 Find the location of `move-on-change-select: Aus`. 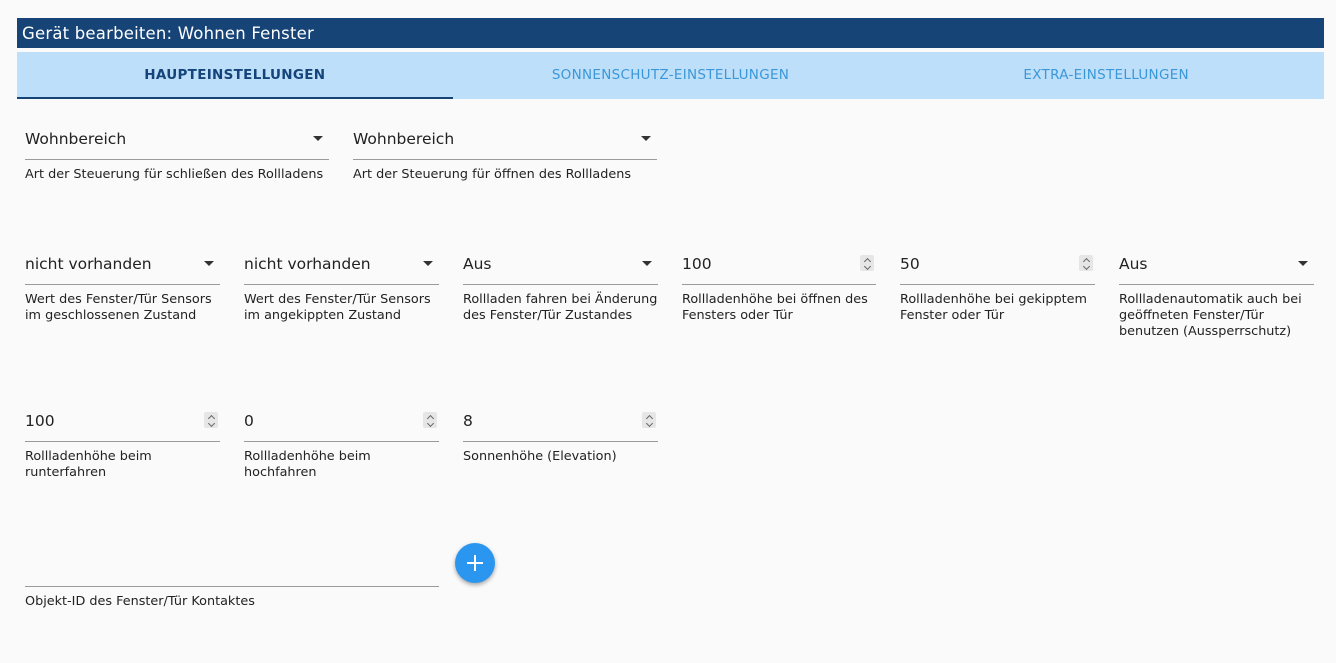

move-on-change-select: Aus is located at coordinates (560, 264).